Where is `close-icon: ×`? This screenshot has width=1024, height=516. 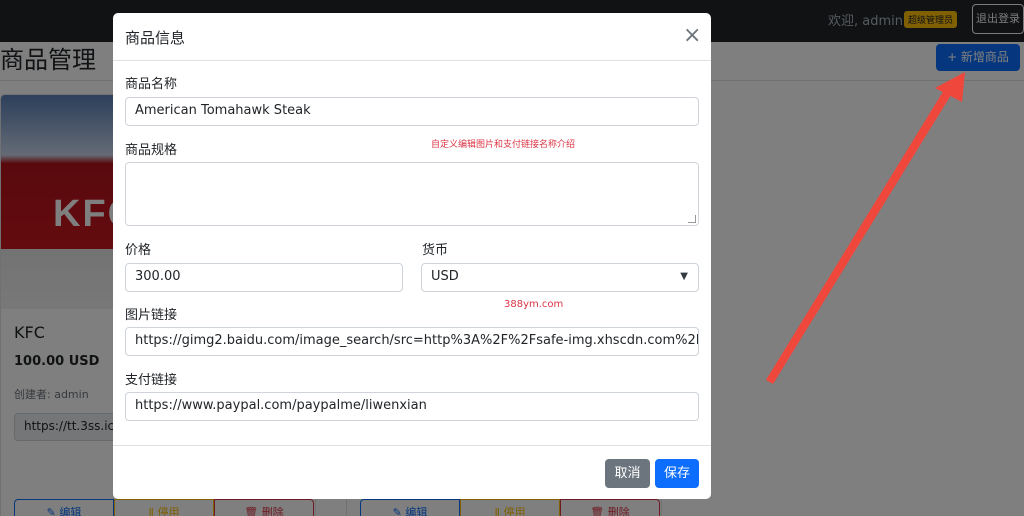
close-icon: × is located at coordinates (692, 36).